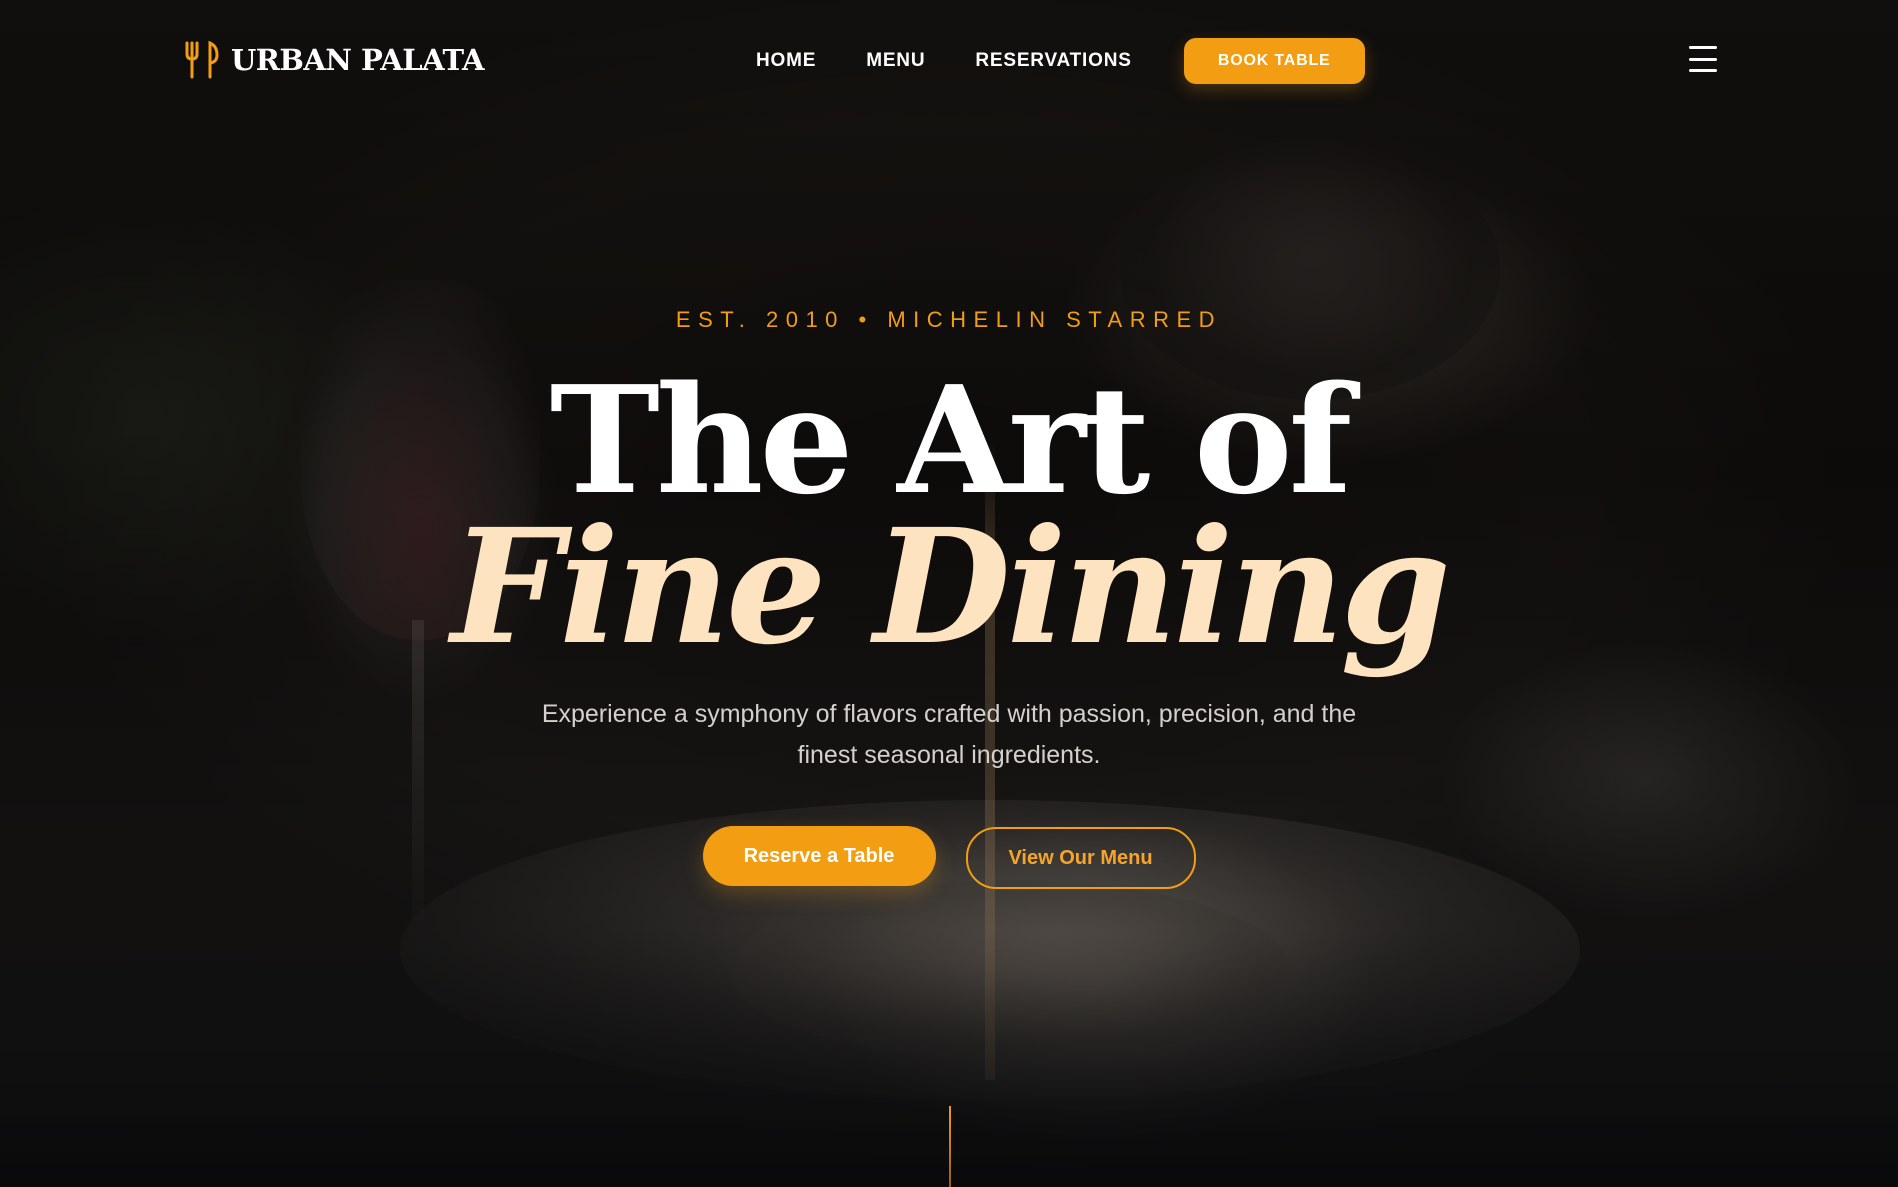  Describe the element at coordinates (201, 60) in the screenshot. I see `fork-spoon-icon` at that location.